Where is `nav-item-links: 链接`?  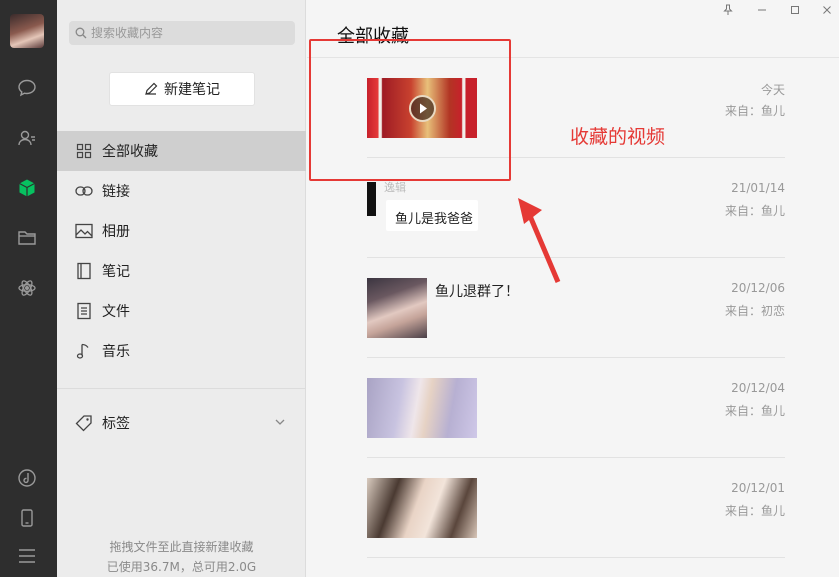 nav-item-links: 链接 is located at coordinates (181, 191).